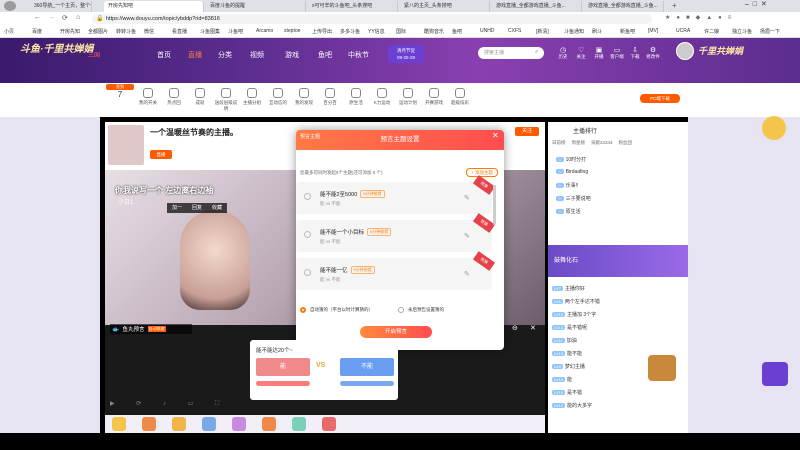 The width and height of the screenshot is (800, 450). I want to click on question-row: 能不能一个小目标 5分钟前提 能 vs 不能 ✎ 竞猜, so click(396, 232).